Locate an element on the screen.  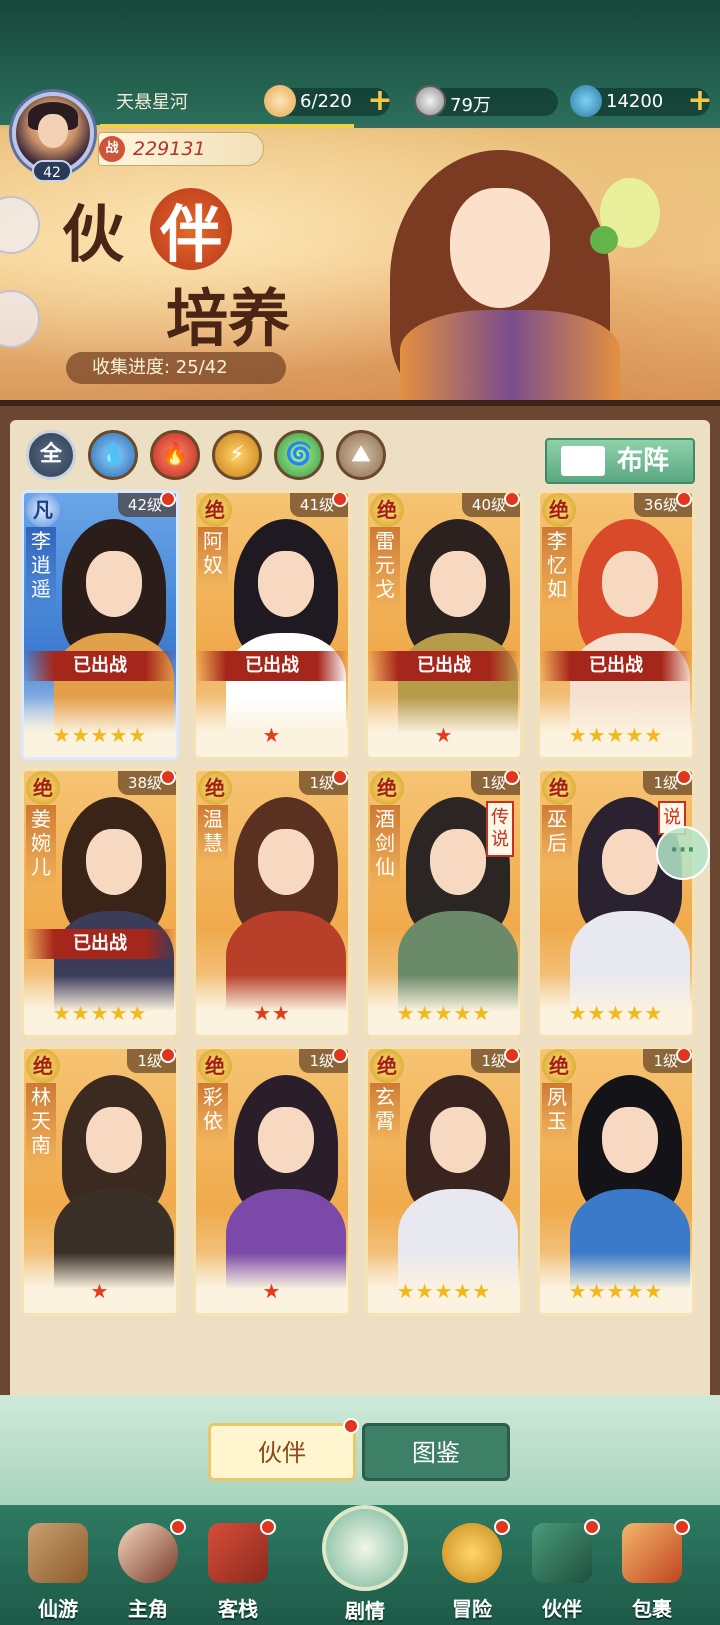
nav-hero: 主角 is located at coordinates (148, 1569).